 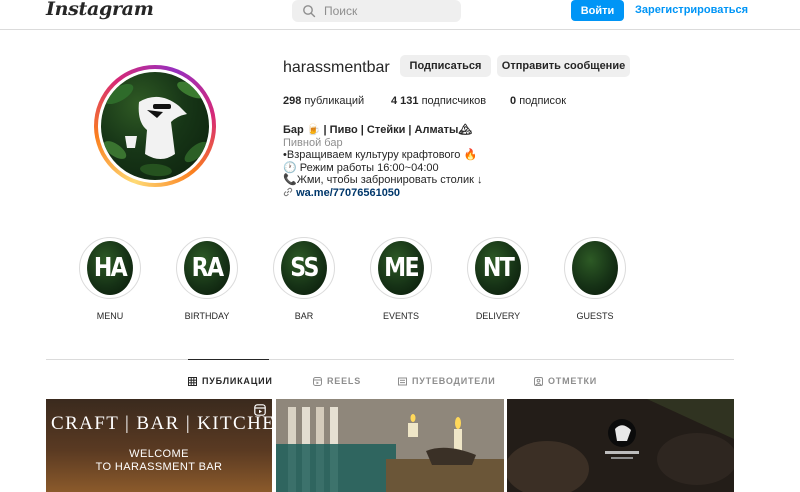 What do you see at coordinates (405, 101) in the screenshot?
I see `followers-count: 4 131` at bounding box center [405, 101].